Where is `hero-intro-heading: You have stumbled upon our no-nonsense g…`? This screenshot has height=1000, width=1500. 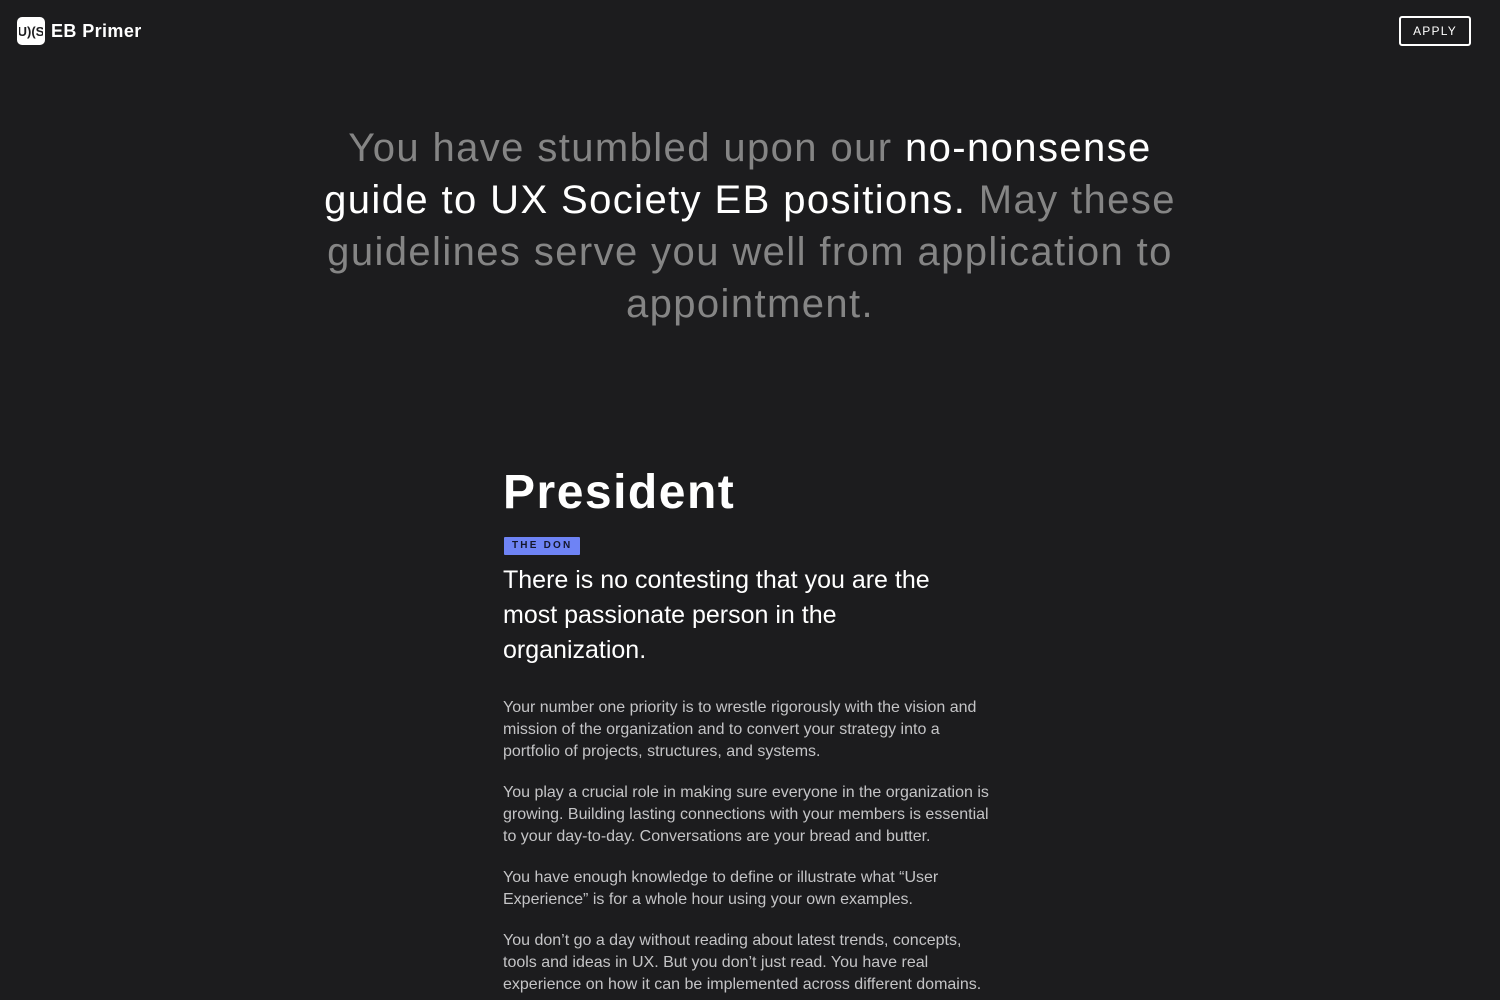 hero-intro-heading: You have stumbled upon our no-nonsense g… is located at coordinates (750, 226).